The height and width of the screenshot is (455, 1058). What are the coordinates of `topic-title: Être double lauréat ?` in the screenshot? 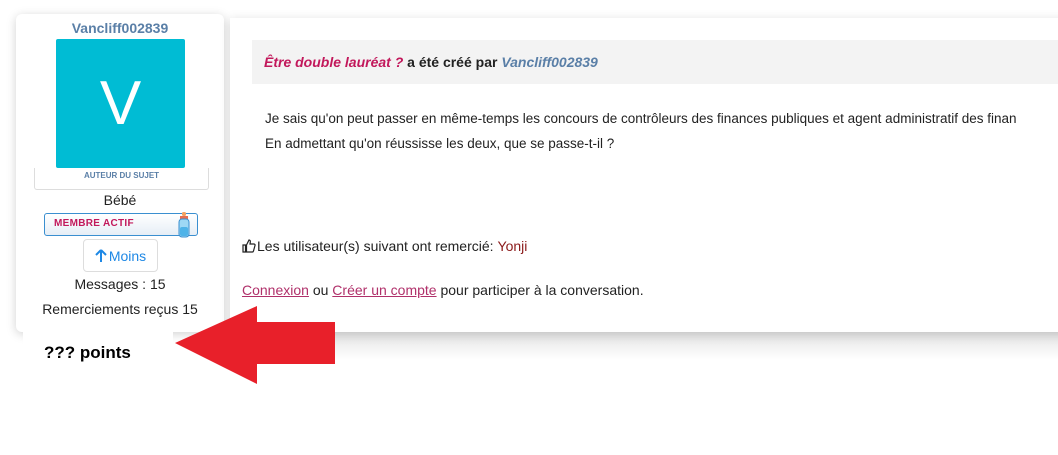 It's located at (333, 62).